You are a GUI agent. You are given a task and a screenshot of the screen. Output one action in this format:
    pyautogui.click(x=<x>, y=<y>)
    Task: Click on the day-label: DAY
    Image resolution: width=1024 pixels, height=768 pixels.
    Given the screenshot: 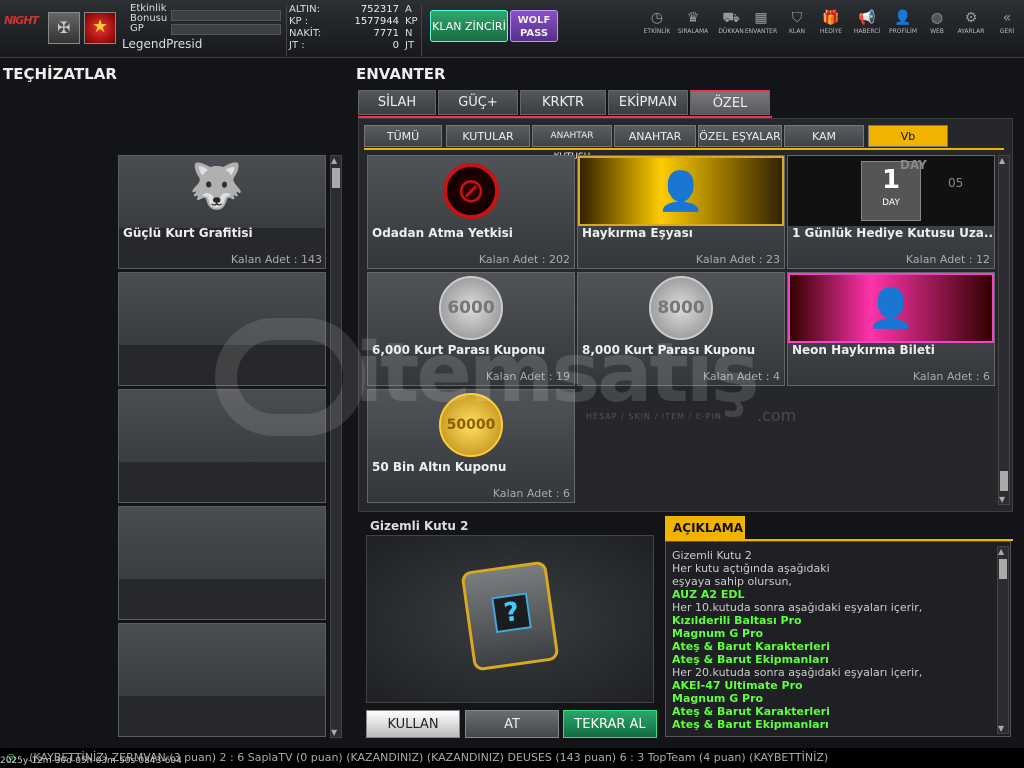 What is the action you would take?
    pyautogui.click(x=891, y=203)
    